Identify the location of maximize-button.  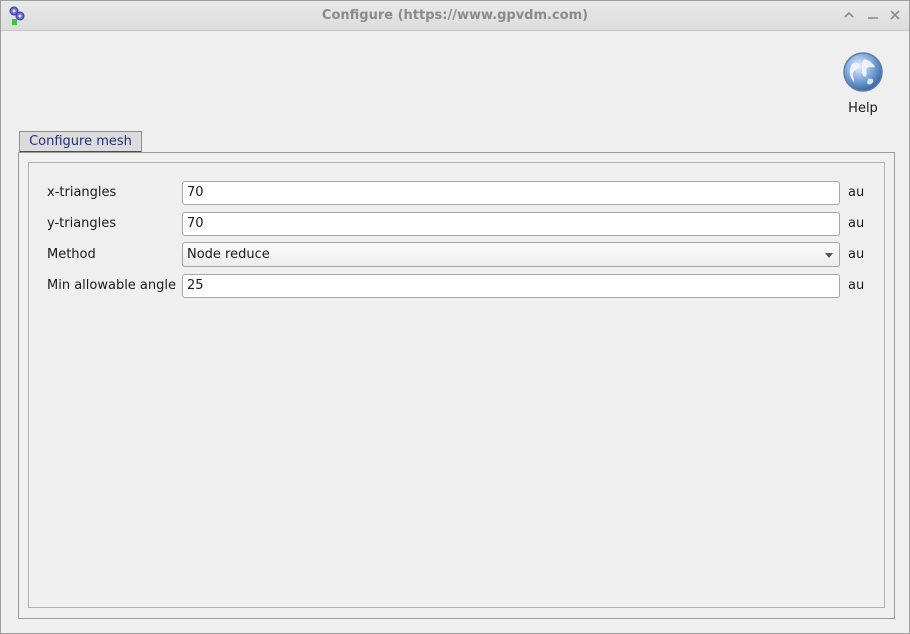
(849, 15).